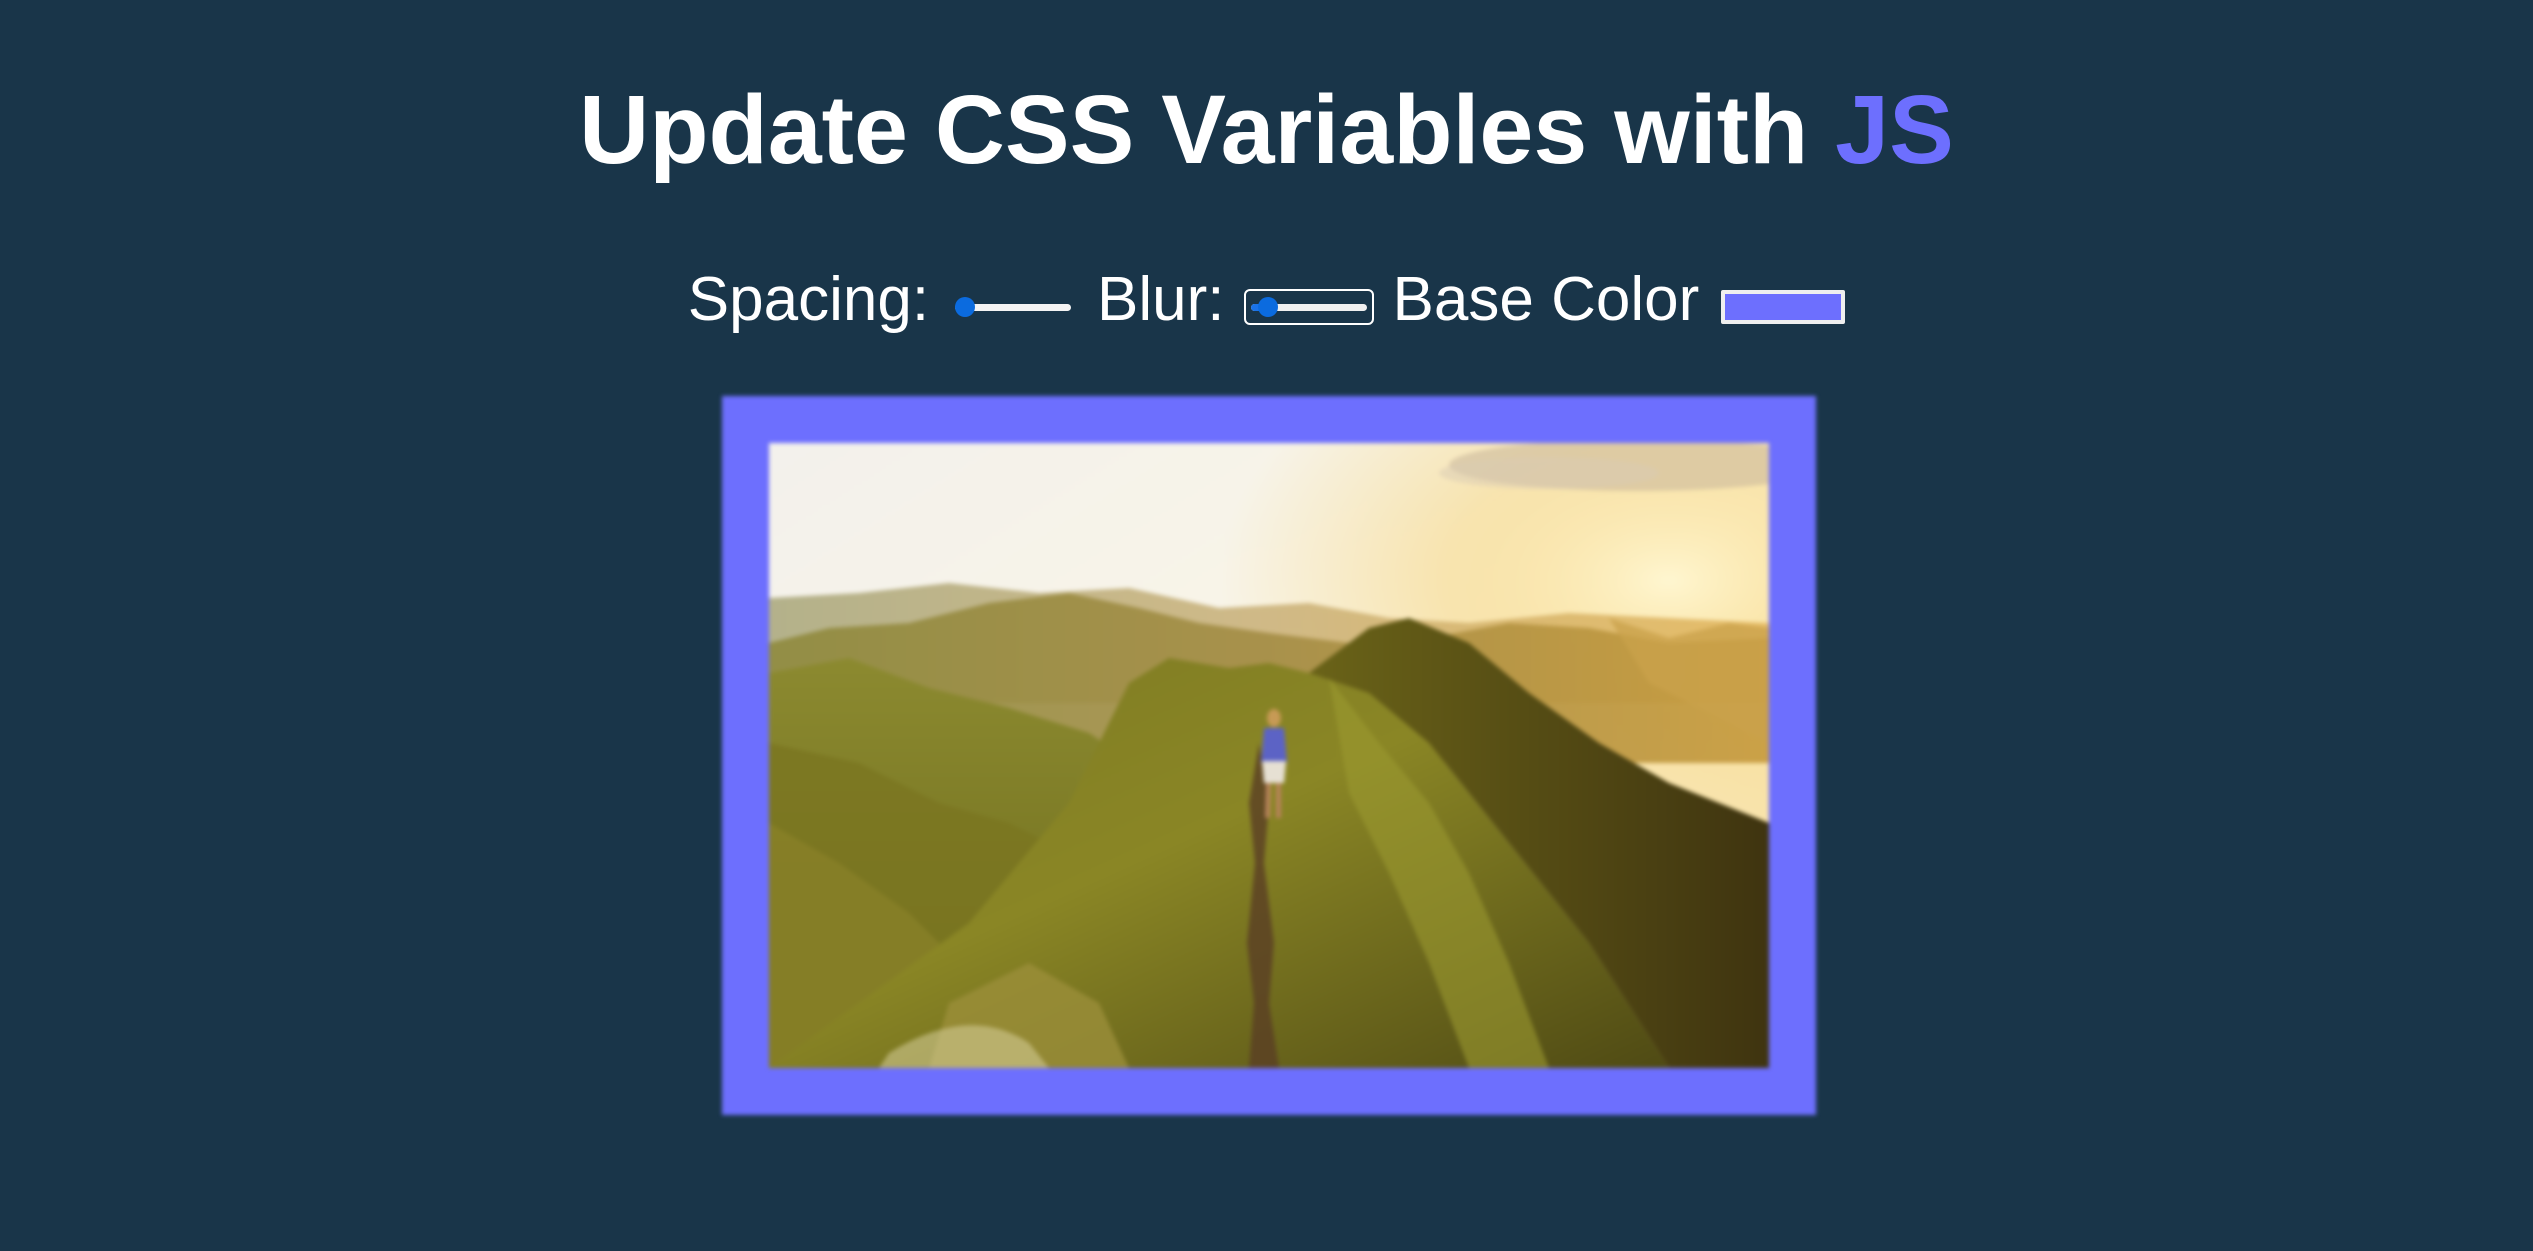 The image size is (2533, 1251). I want to click on title-highlight: JS, so click(1894, 129).